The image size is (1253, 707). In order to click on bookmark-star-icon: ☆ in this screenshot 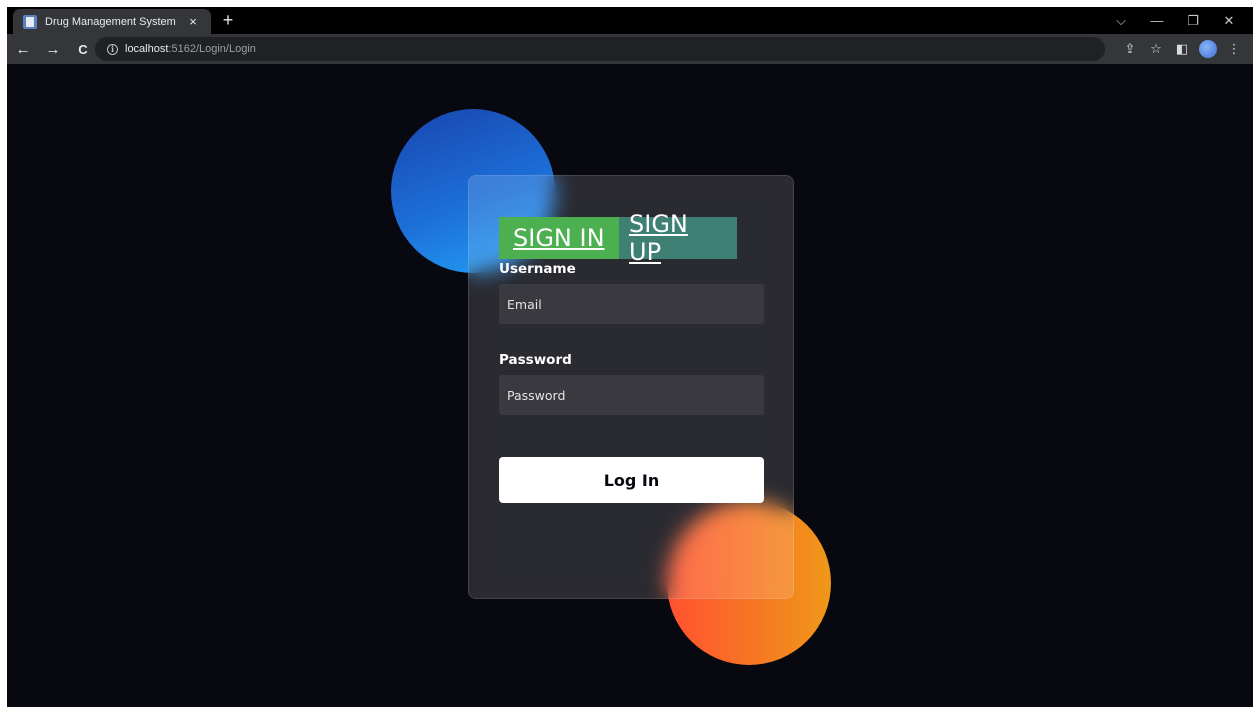, I will do `click(1156, 49)`.